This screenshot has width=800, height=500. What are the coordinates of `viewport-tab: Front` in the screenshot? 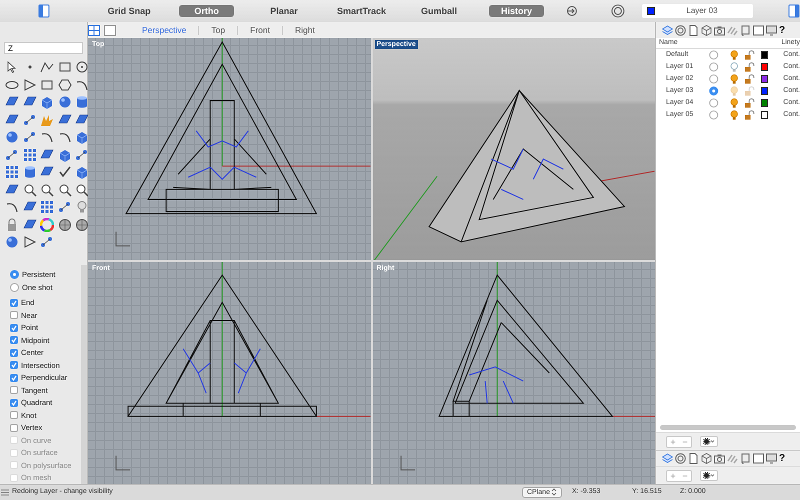 It's located at (259, 30).